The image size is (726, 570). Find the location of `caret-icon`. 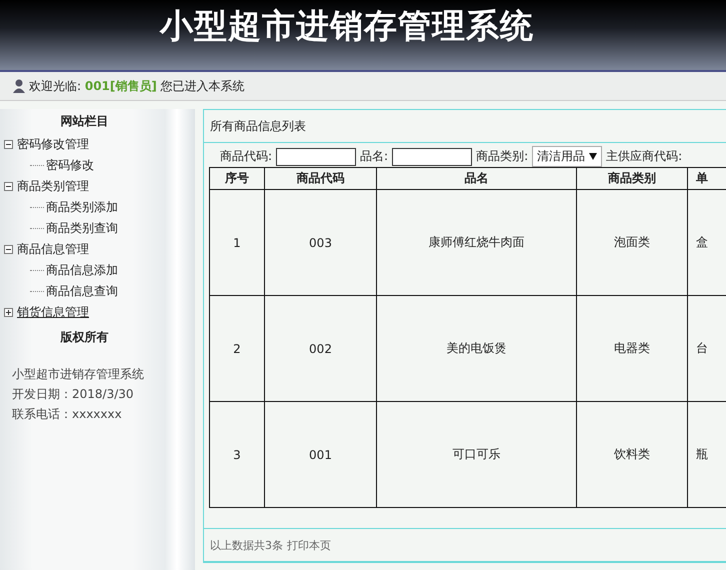

caret-icon is located at coordinates (593, 156).